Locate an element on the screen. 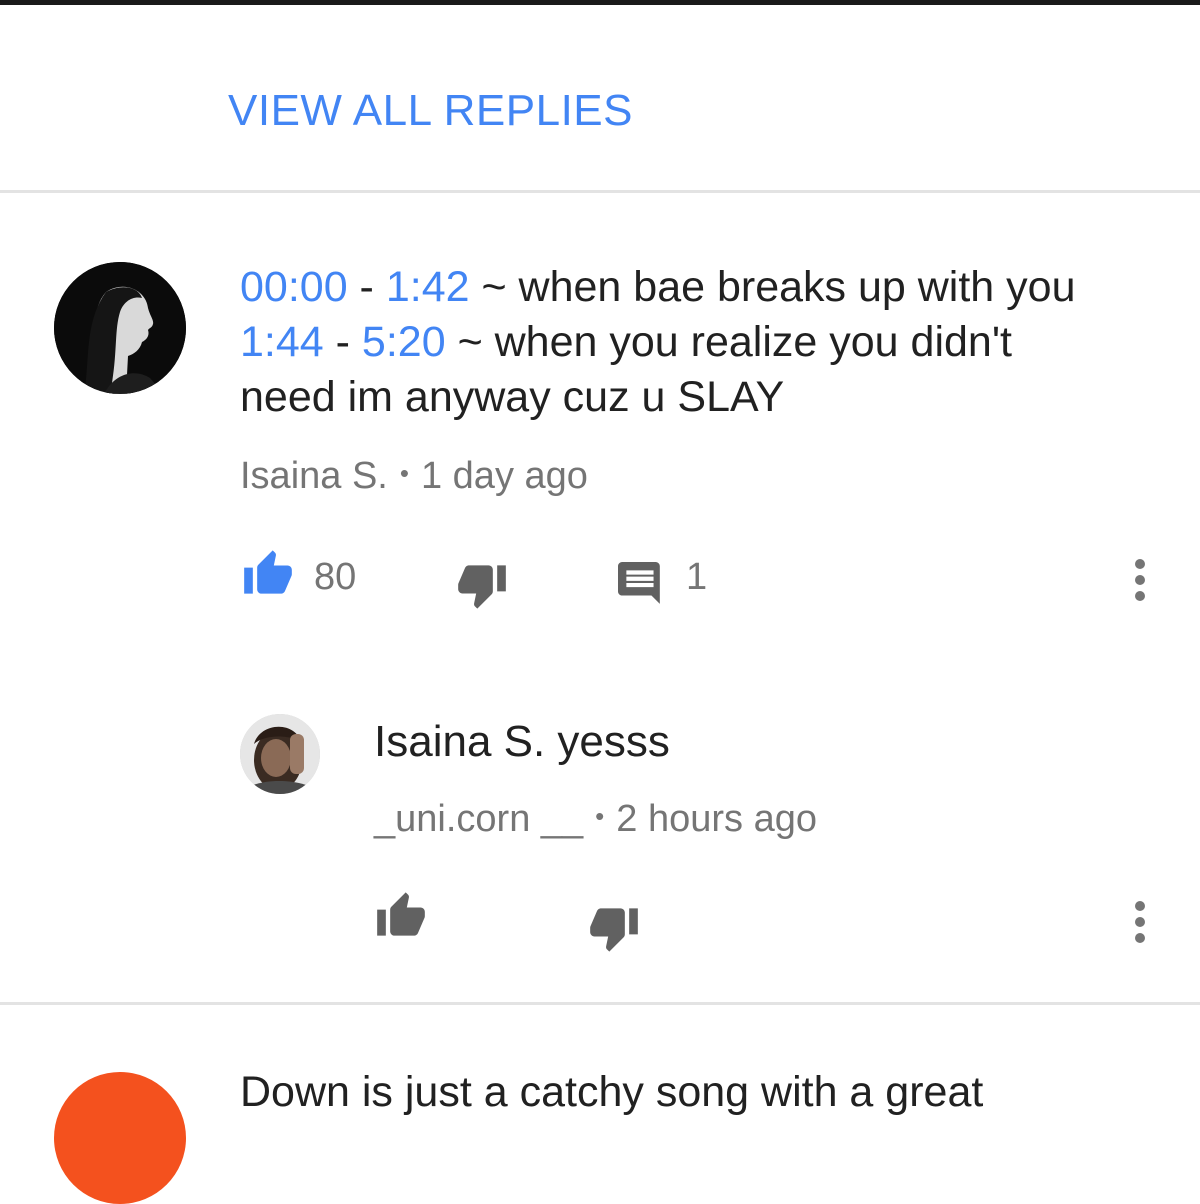 This screenshot has width=1200, height=1204. next-comment-avatar is located at coordinates (120, 1138).